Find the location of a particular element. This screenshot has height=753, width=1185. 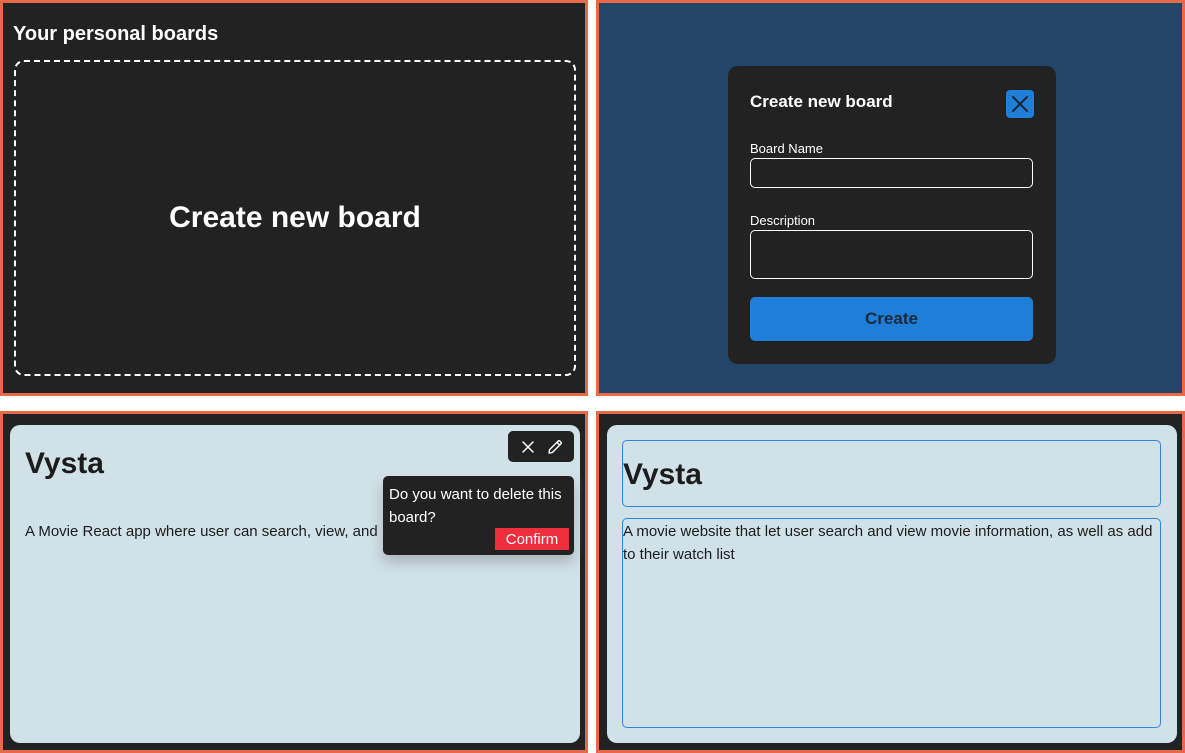

section-title: Your personal boards is located at coordinates (116, 34).